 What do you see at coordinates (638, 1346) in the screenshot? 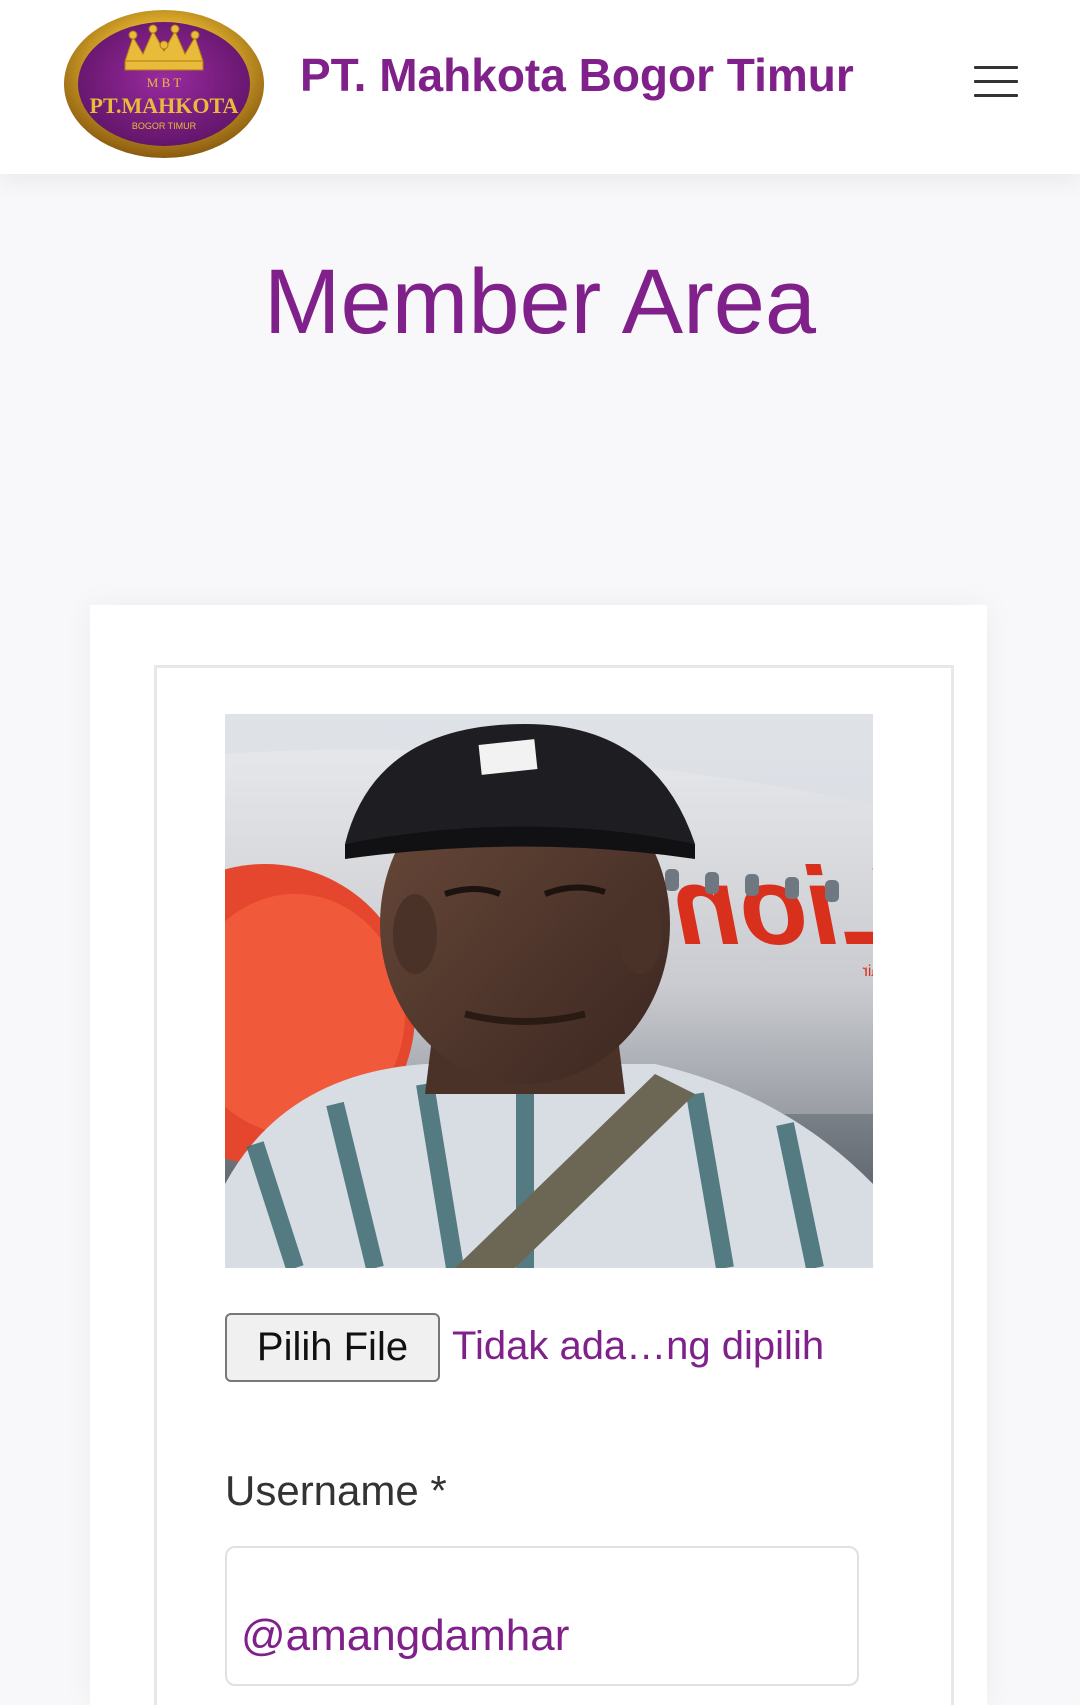
I see `file-status-text: Tidak ada…ng dipilih` at bounding box center [638, 1346].